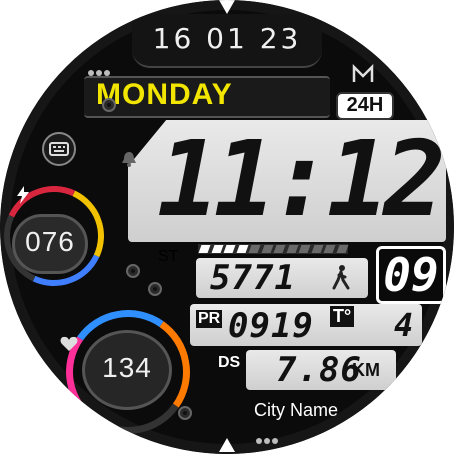 The width and height of the screenshot is (454, 454). What do you see at coordinates (296, 410) in the screenshot?
I see `city-name: City Name` at bounding box center [296, 410].